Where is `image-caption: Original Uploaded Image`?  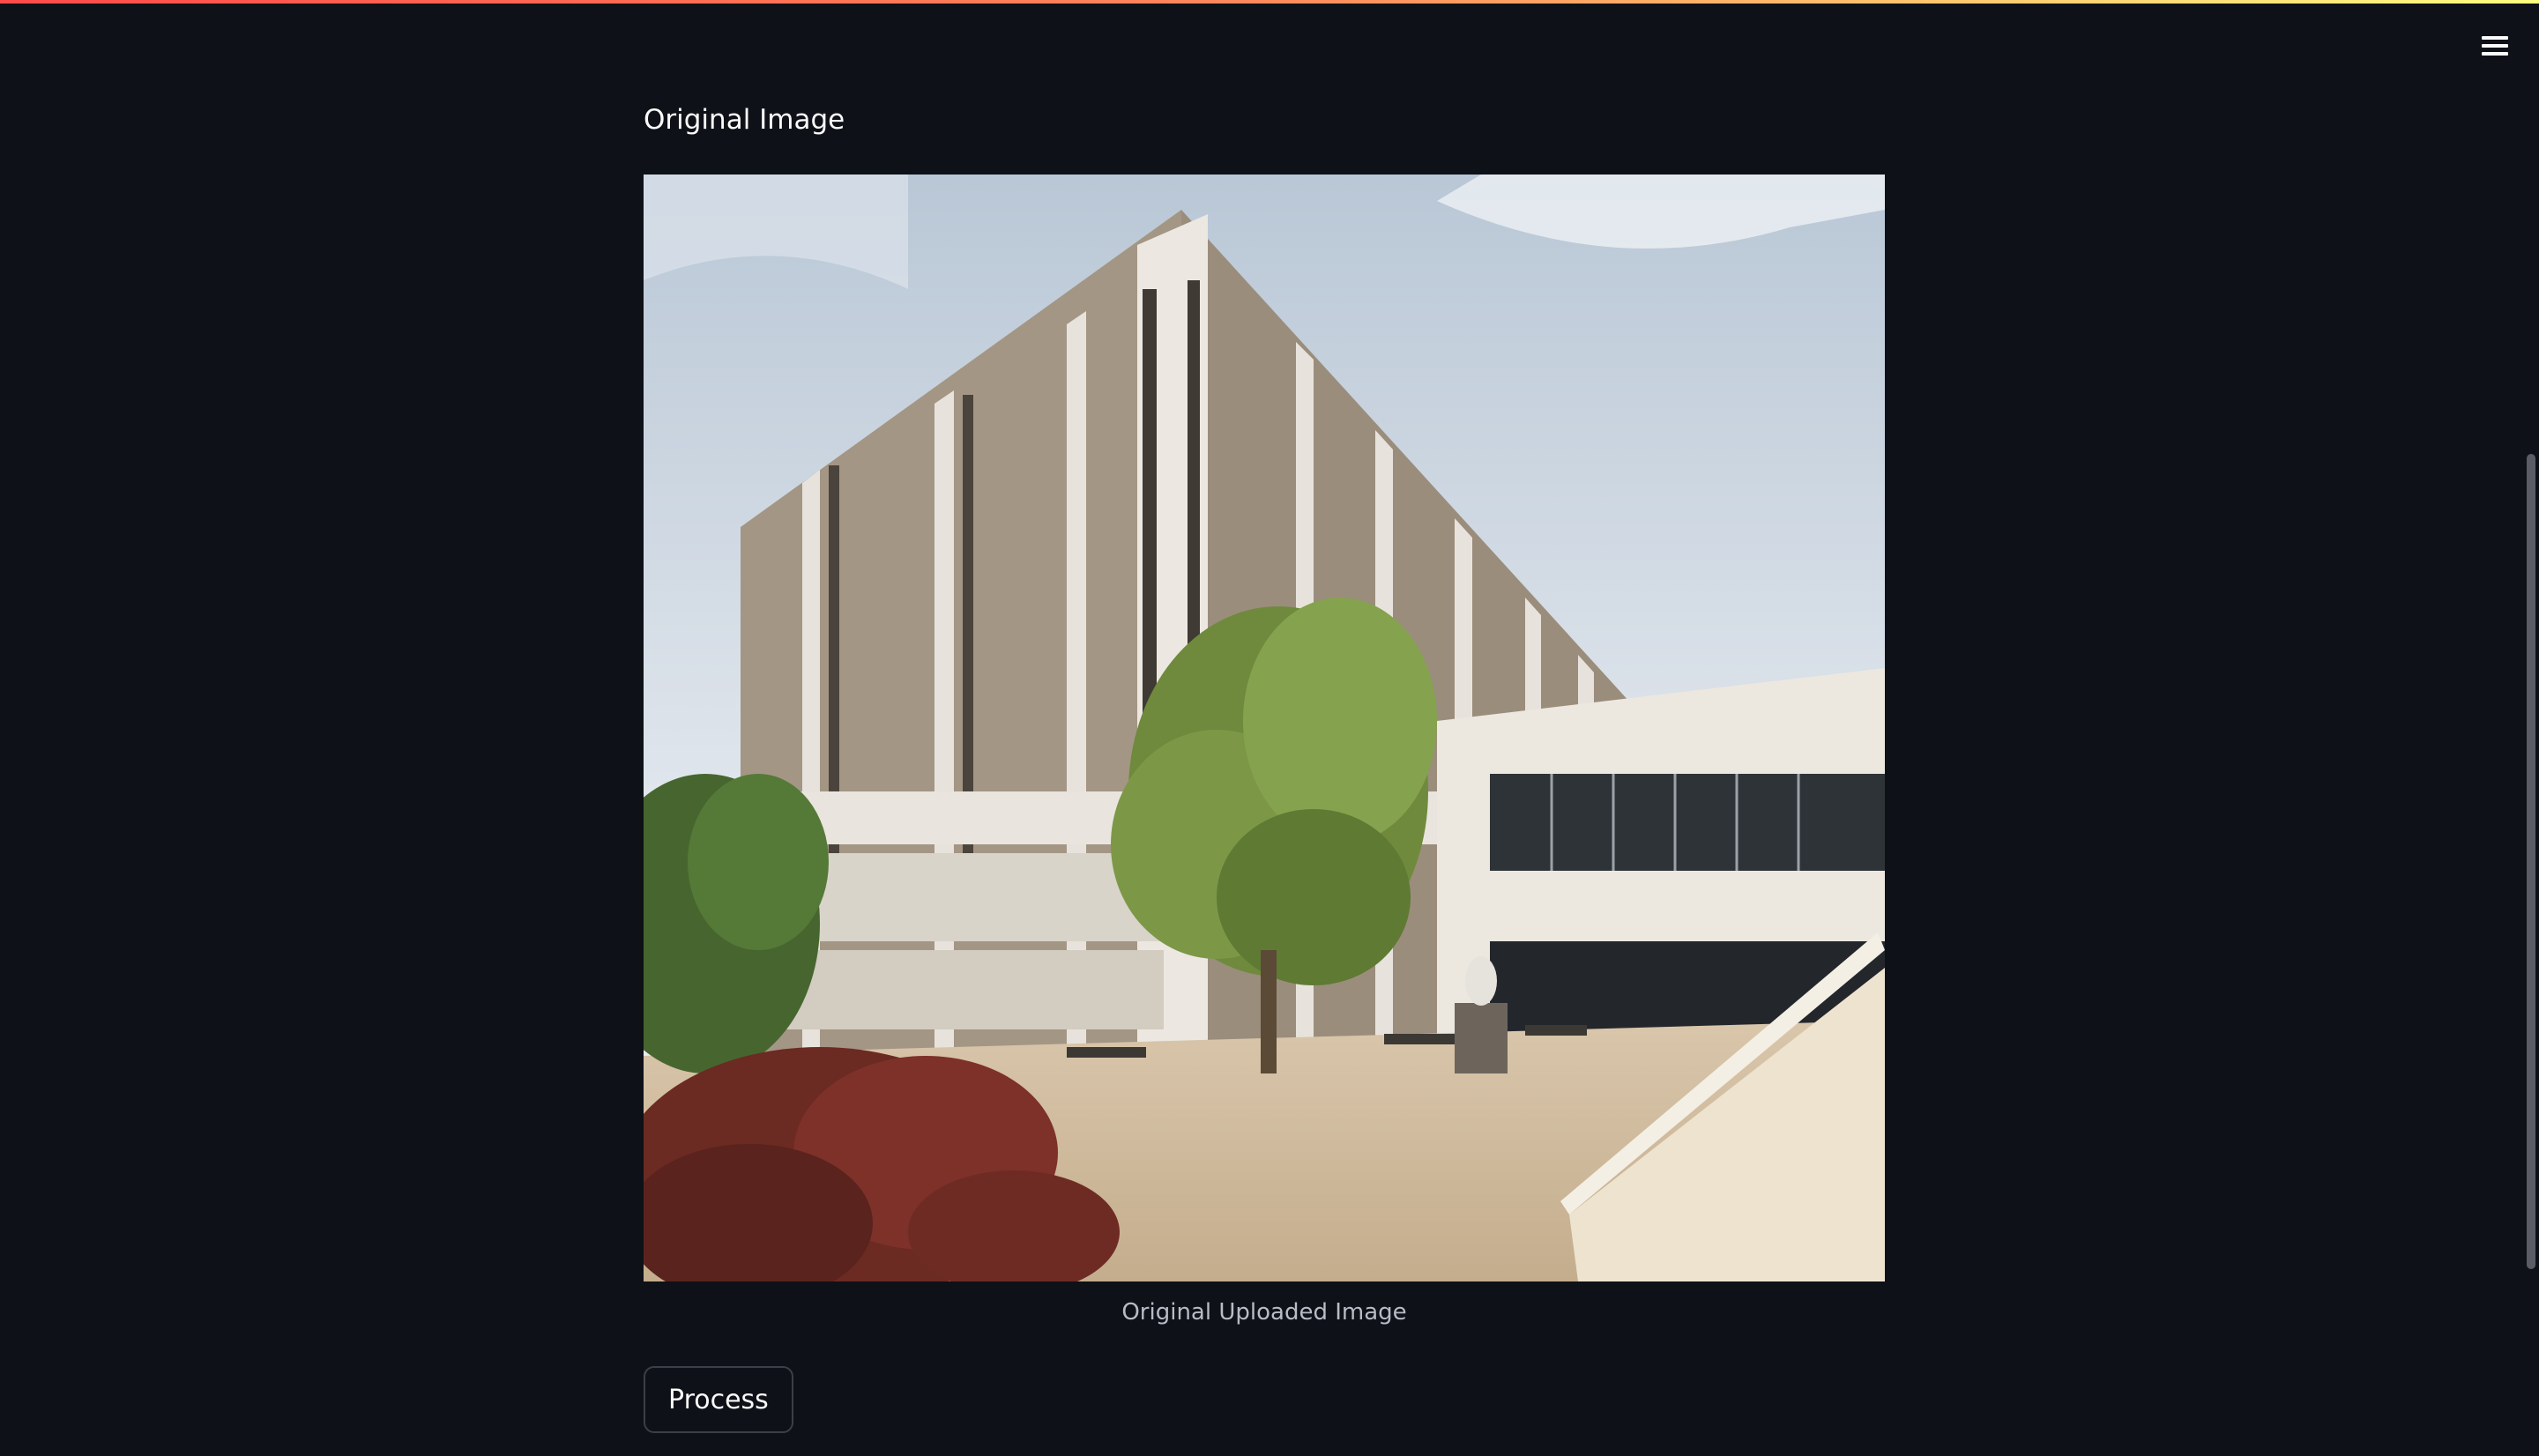
image-caption: Original Uploaded Image is located at coordinates (1264, 1312).